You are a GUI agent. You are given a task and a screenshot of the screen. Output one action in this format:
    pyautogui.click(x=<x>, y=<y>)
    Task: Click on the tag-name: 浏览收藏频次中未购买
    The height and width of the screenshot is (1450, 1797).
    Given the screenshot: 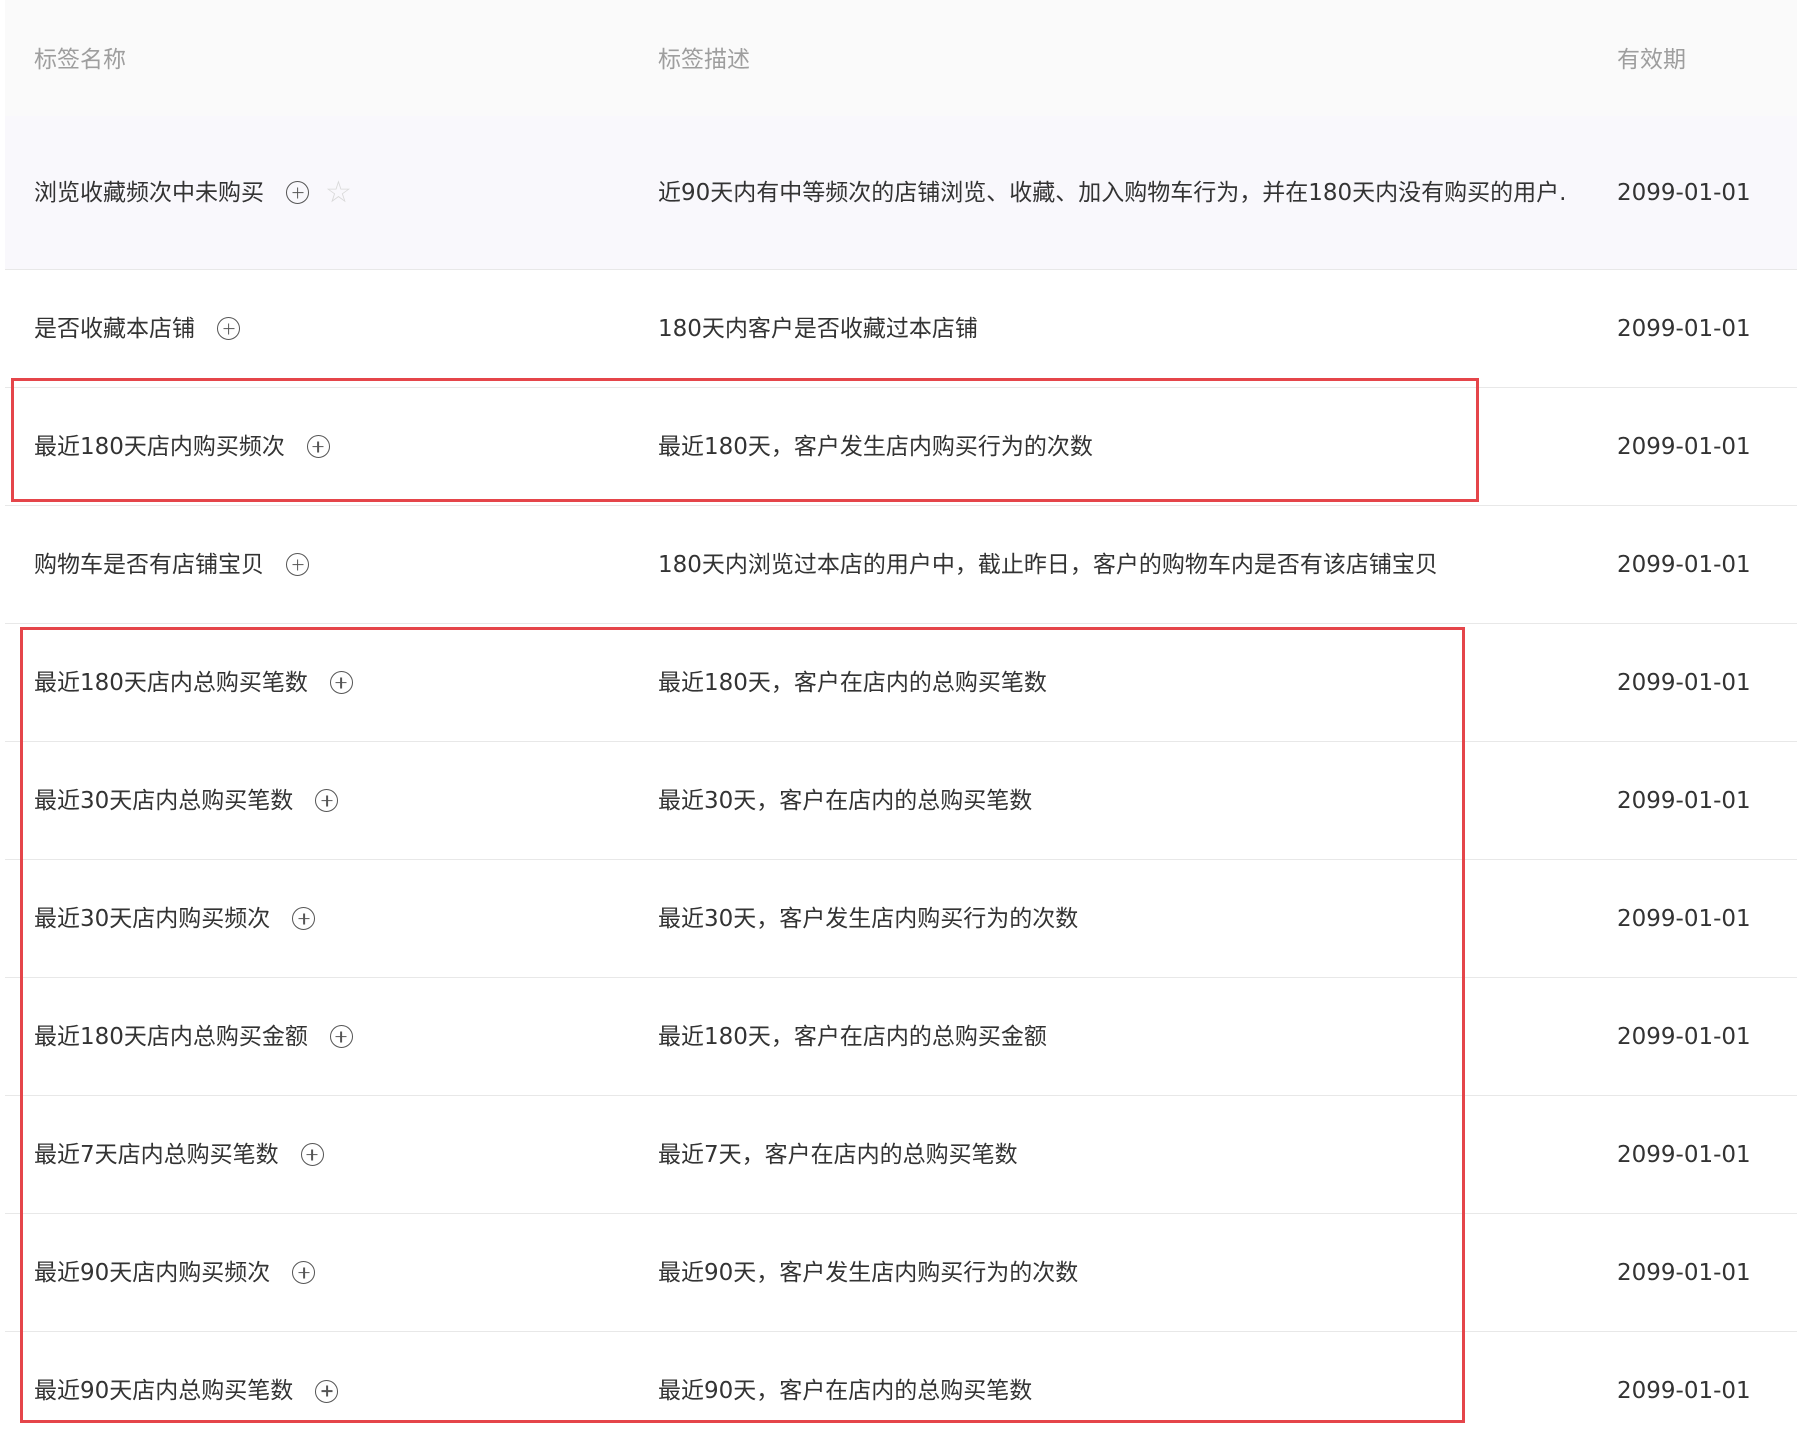 What is the action you would take?
    pyautogui.click(x=149, y=192)
    